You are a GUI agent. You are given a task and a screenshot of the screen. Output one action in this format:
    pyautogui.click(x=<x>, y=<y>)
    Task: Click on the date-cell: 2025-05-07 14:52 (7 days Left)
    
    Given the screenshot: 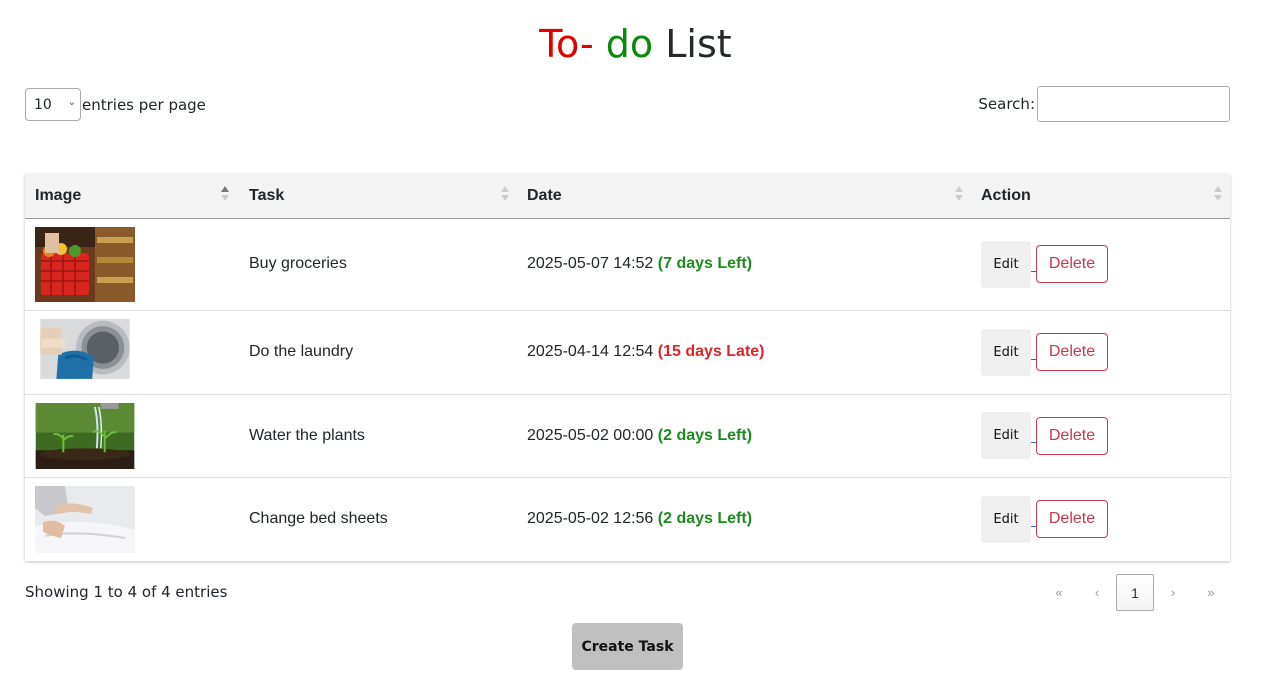 What is the action you would take?
    pyautogui.click(x=744, y=264)
    